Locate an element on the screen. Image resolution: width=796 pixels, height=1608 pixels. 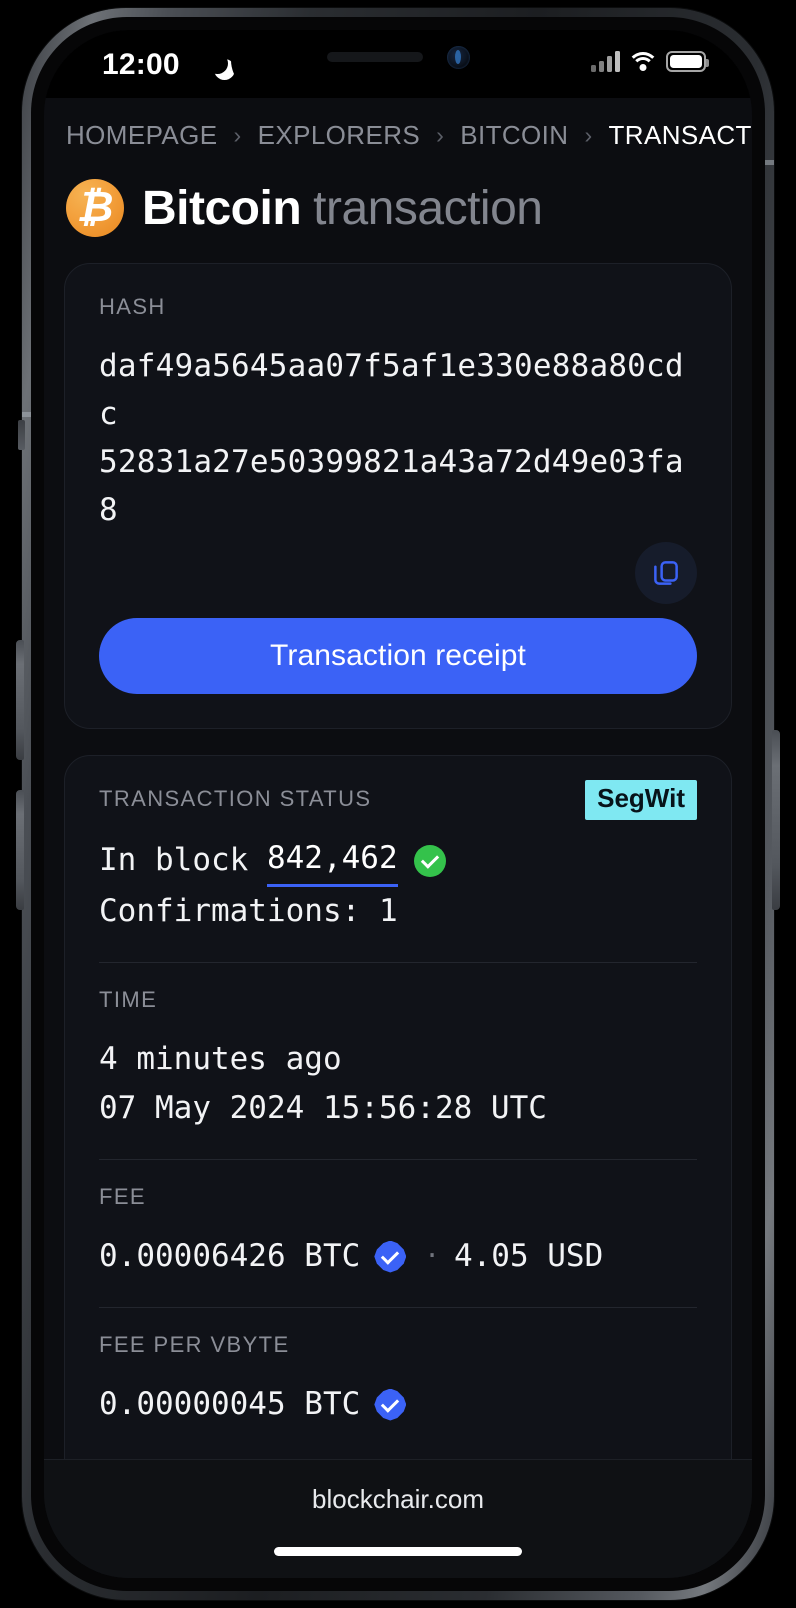
block-number-link: 842,462 is located at coordinates (332, 861).